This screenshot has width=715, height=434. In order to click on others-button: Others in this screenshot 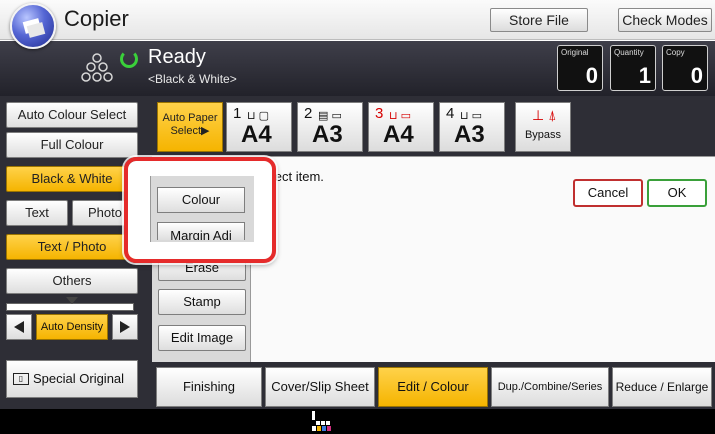, I will do `click(72, 281)`.